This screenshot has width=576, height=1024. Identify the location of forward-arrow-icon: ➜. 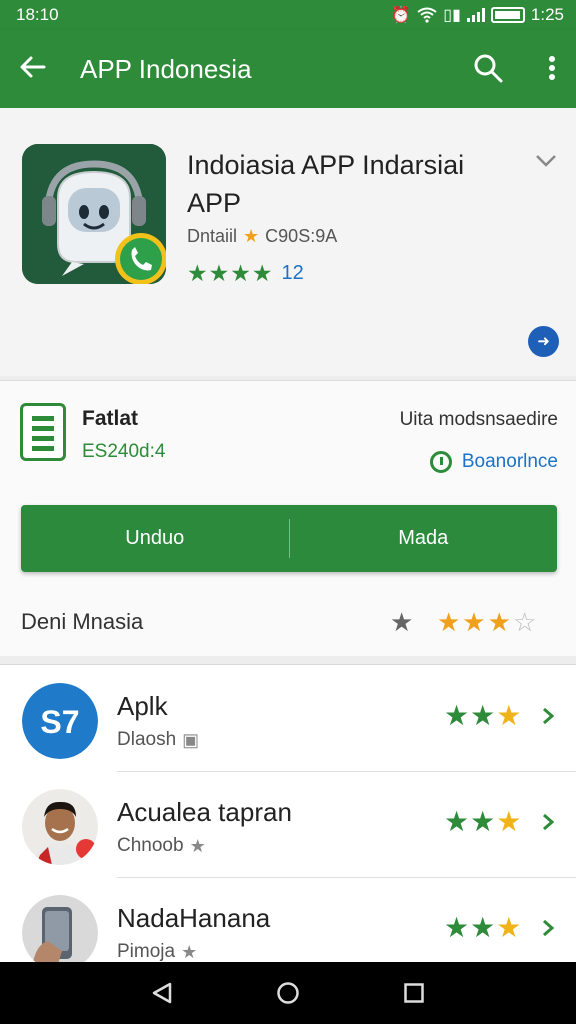
(543, 341).